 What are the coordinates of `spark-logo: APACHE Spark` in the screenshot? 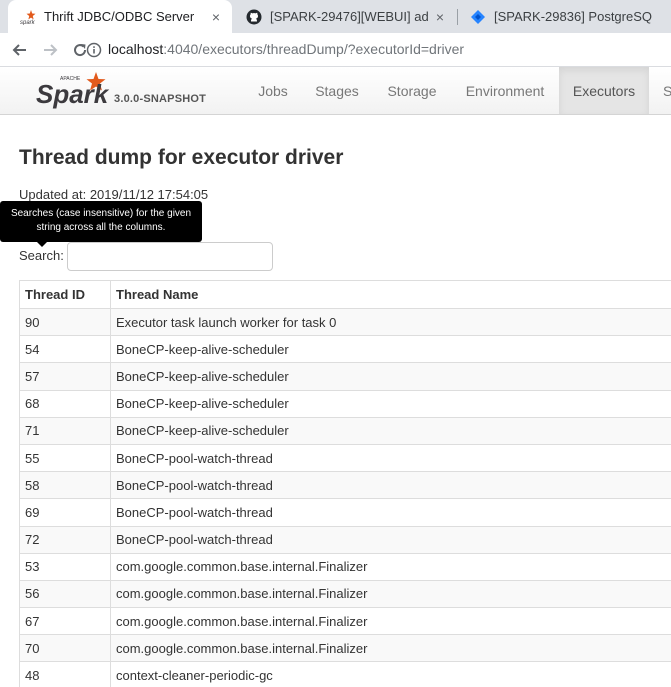 It's located at (76, 90).